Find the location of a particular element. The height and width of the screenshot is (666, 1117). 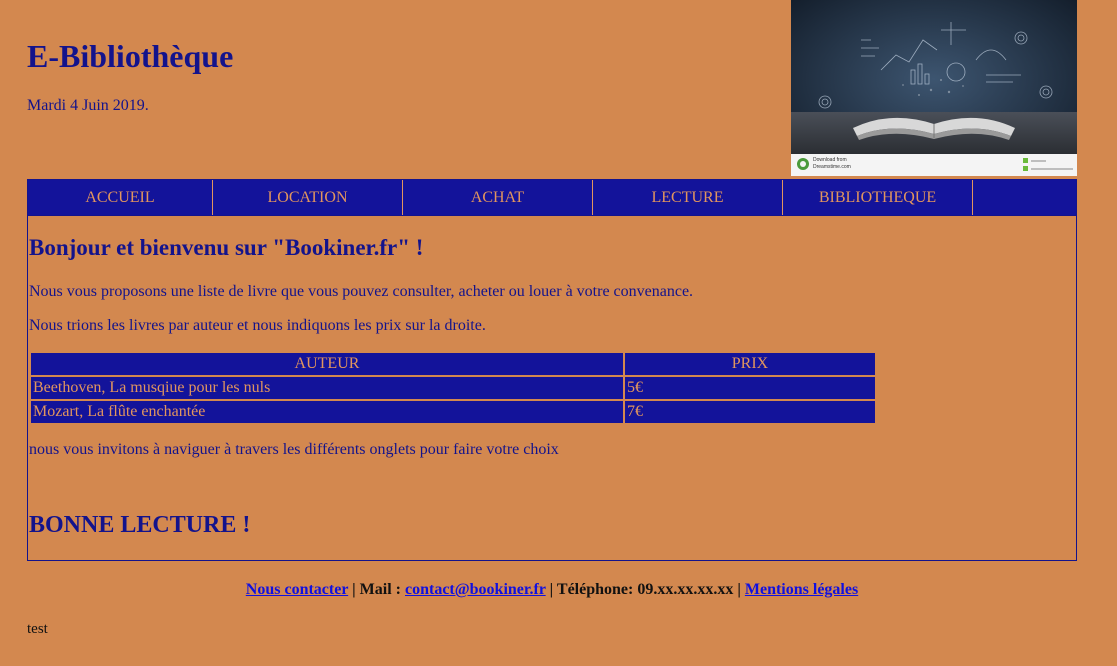

cell-author: Beethoven, La musqiue pour les nuls is located at coordinates (327, 388).